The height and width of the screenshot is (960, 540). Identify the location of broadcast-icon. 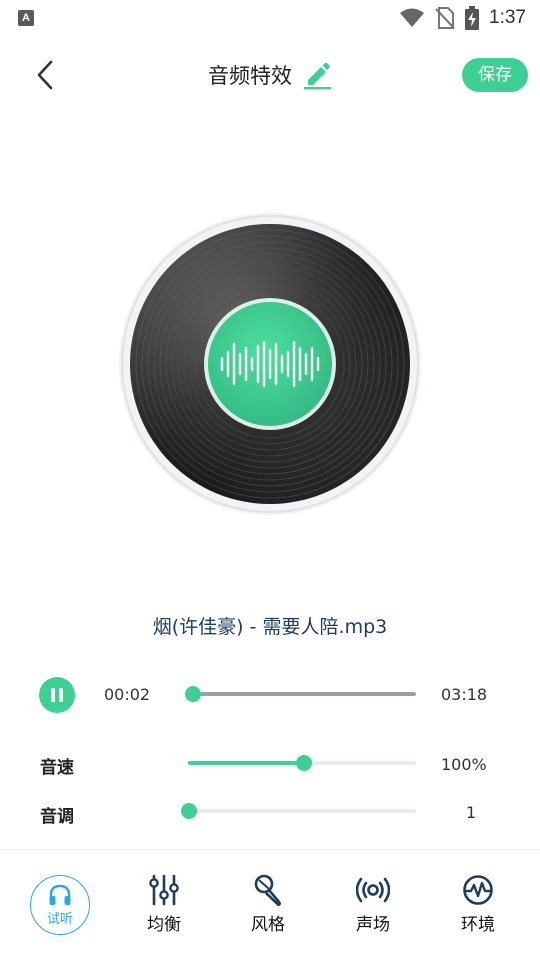
(373, 890).